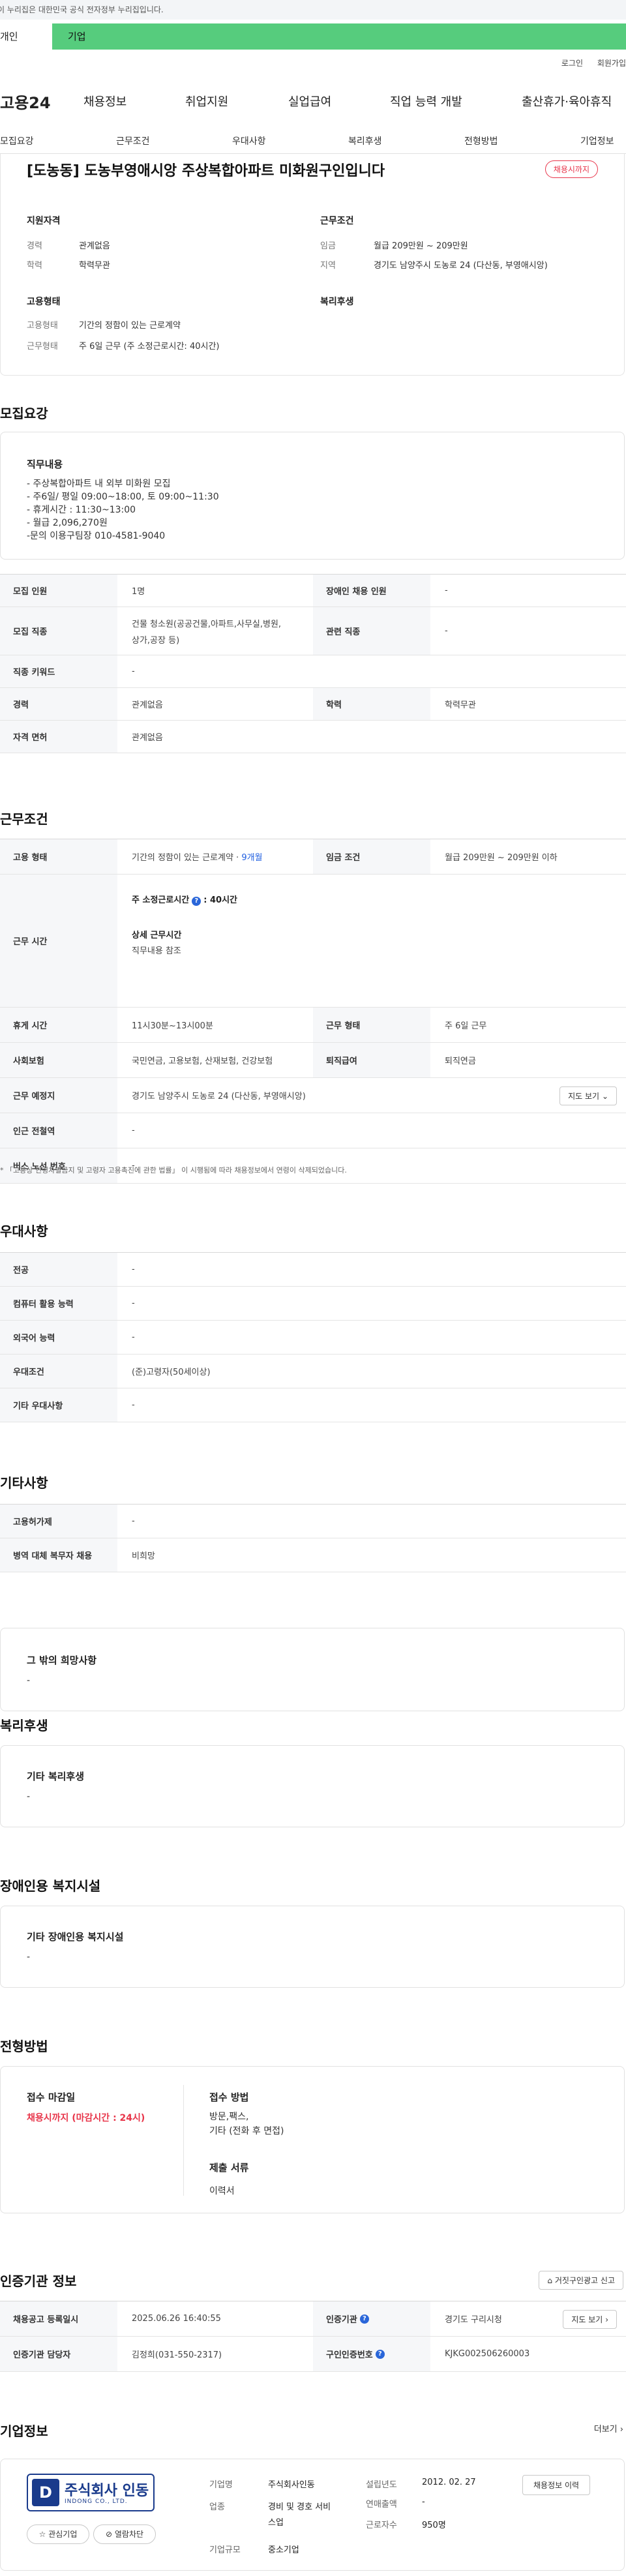  What do you see at coordinates (371, 856) in the screenshot?
I see `wage-cond-label: 임금 조건` at bounding box center [371, 856].